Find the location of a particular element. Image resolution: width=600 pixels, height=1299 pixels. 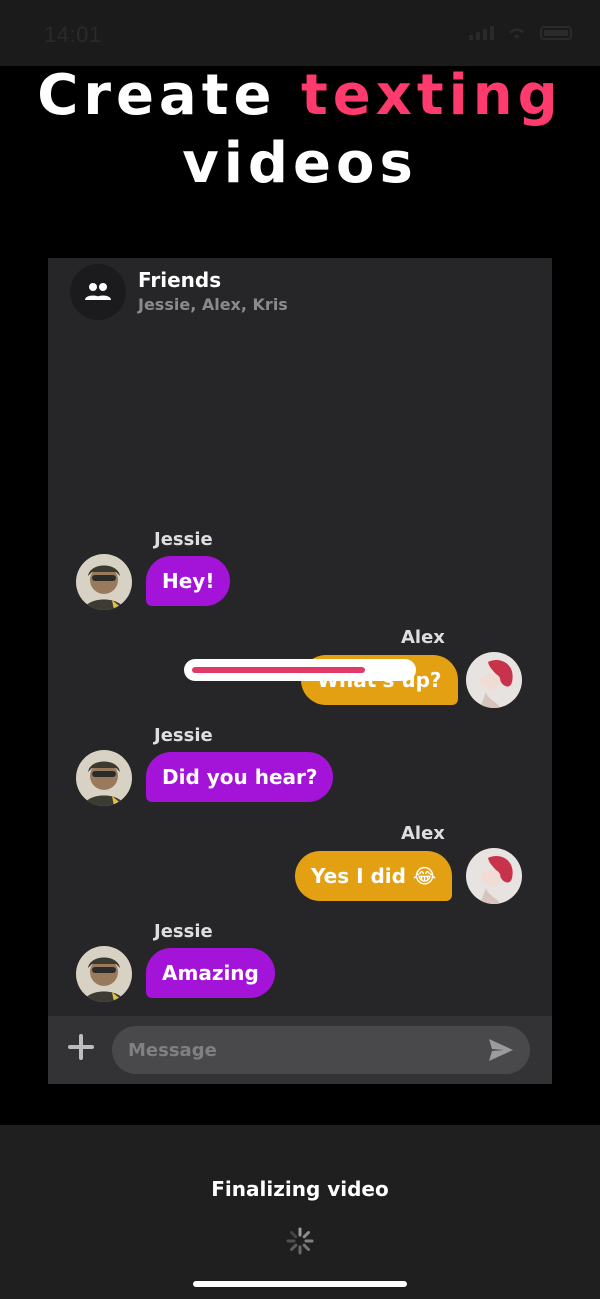

group-icon is located at coordinates (98, 291).